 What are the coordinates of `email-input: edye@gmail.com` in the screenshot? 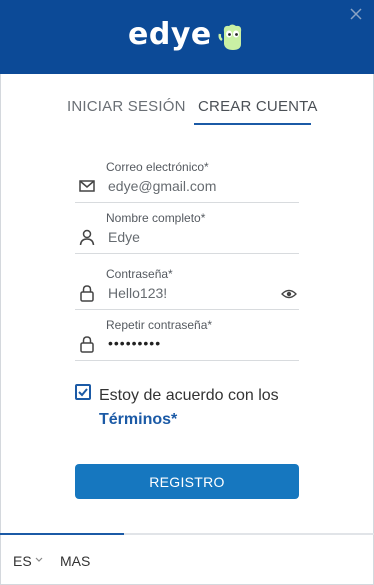 It's located at (162, 186).